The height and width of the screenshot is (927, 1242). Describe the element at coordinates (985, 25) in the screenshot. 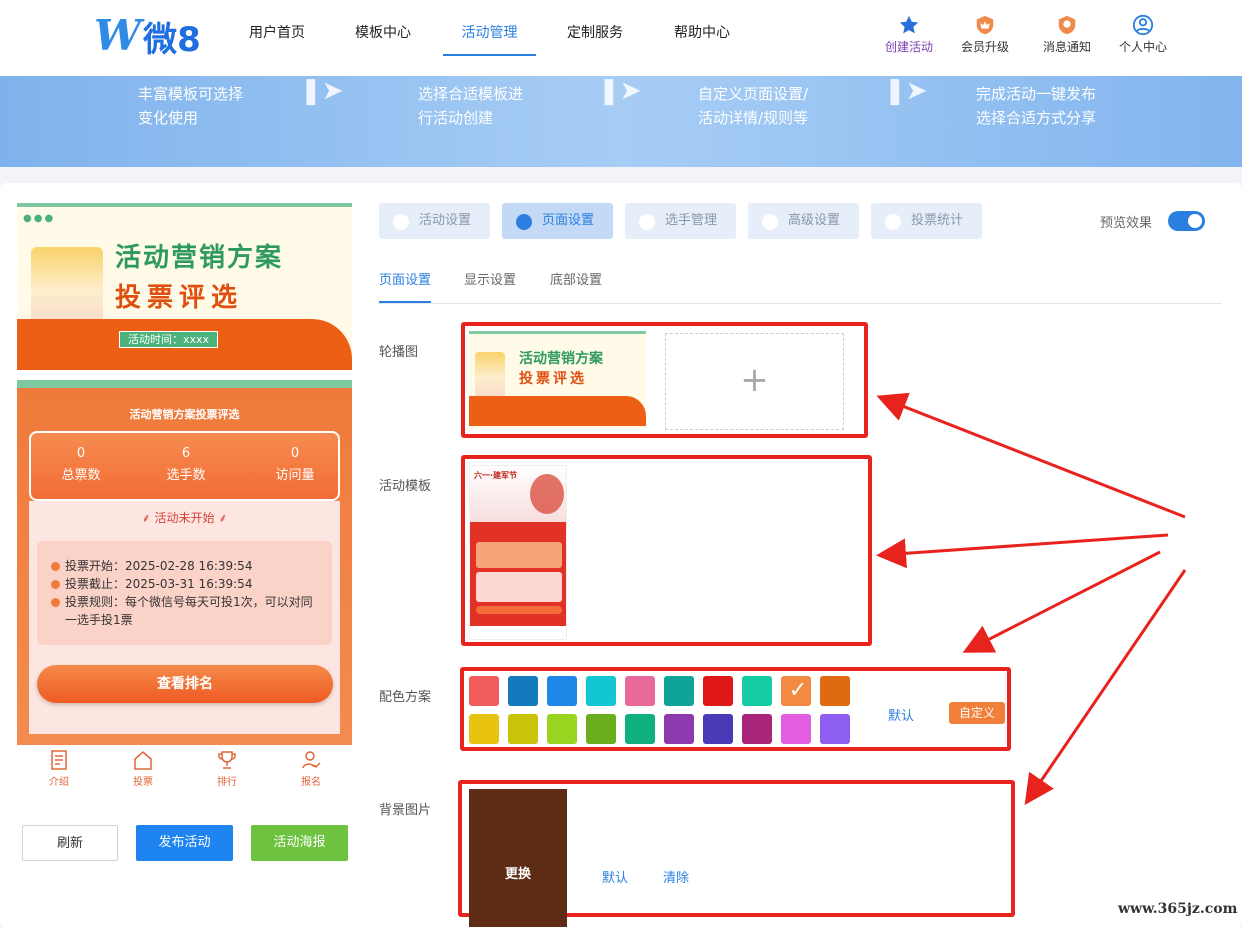

I see `crown-shield-icon` at that location.